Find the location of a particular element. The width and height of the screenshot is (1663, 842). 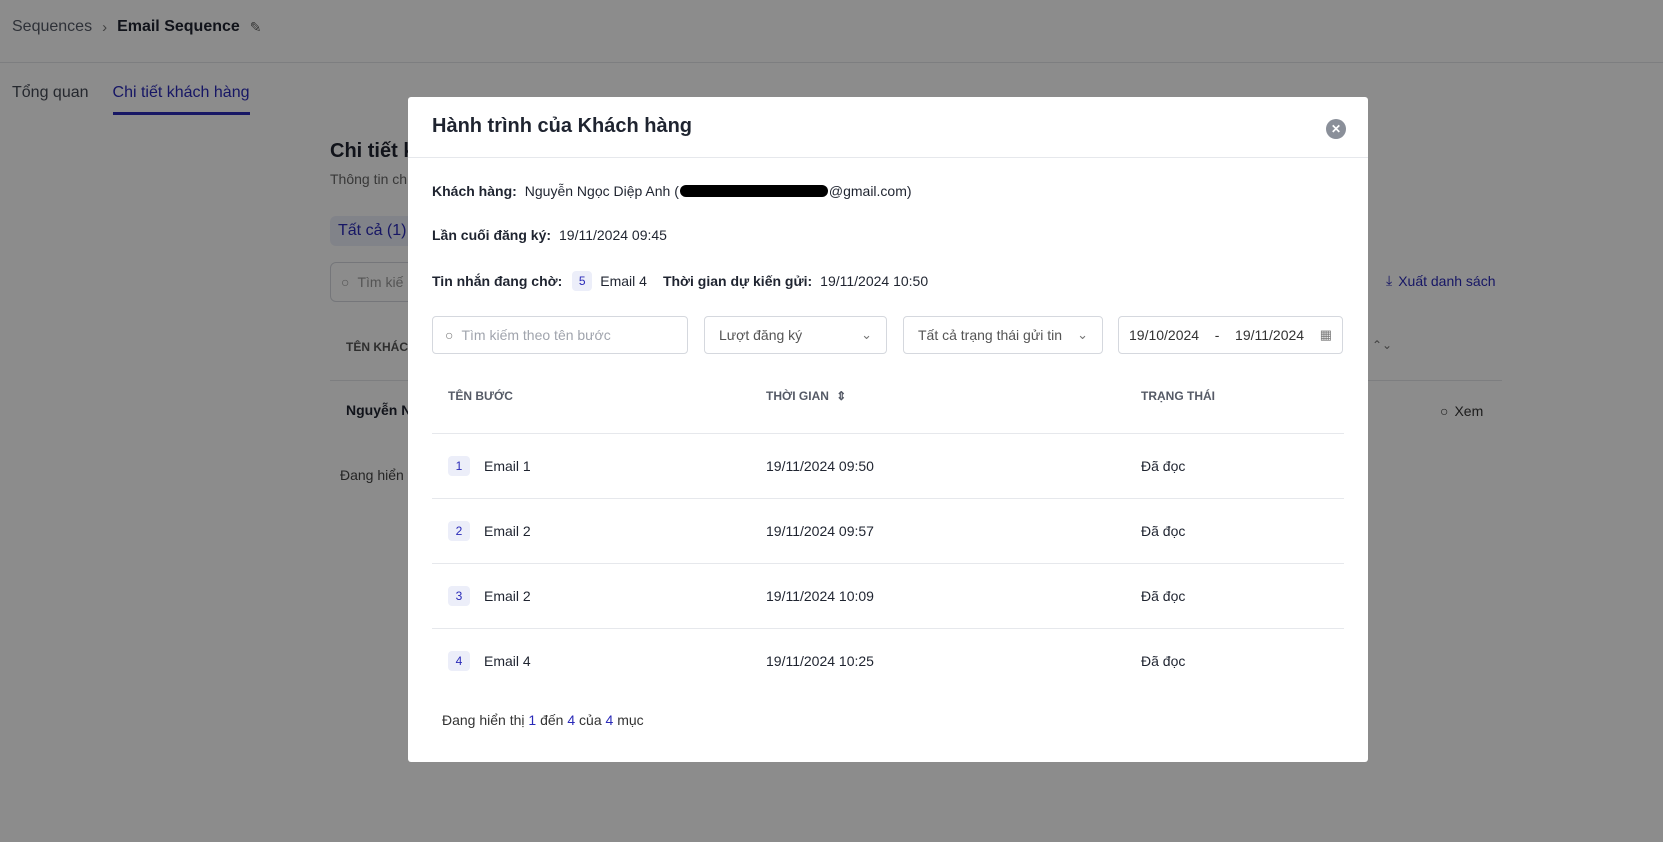

footer-to: 4 is located at coordinates (571, 720).